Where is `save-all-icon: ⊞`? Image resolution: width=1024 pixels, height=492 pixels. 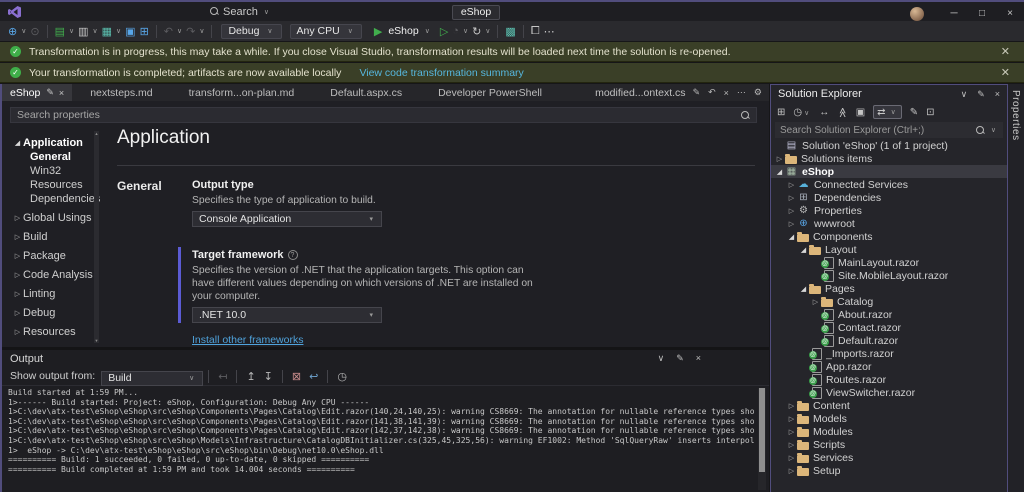
save-all-icon: ⊞ is located at coordinates (144, 31).